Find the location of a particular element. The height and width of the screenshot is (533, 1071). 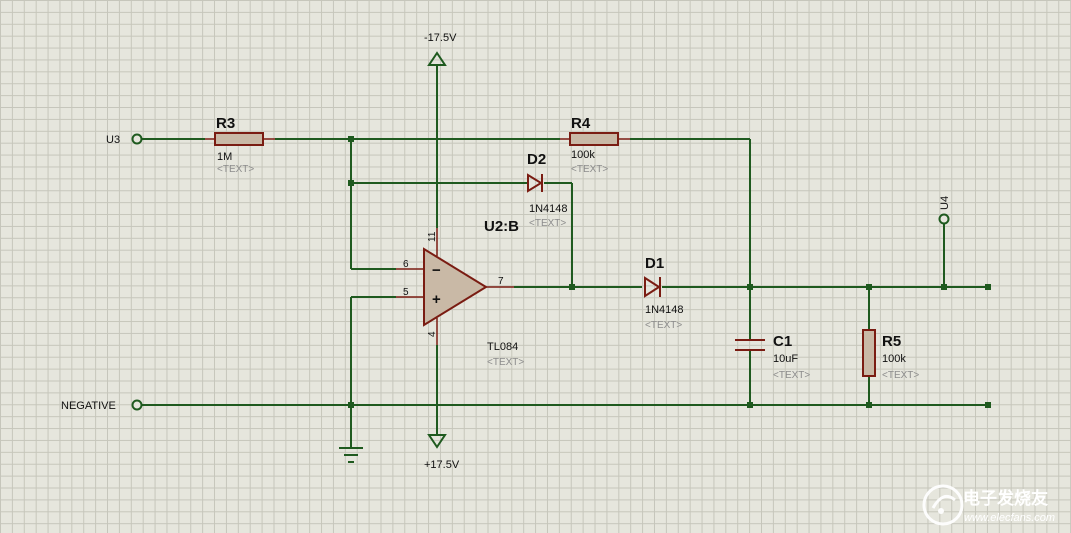

terminal-u4: U4 is located at coordinates (944, 210).